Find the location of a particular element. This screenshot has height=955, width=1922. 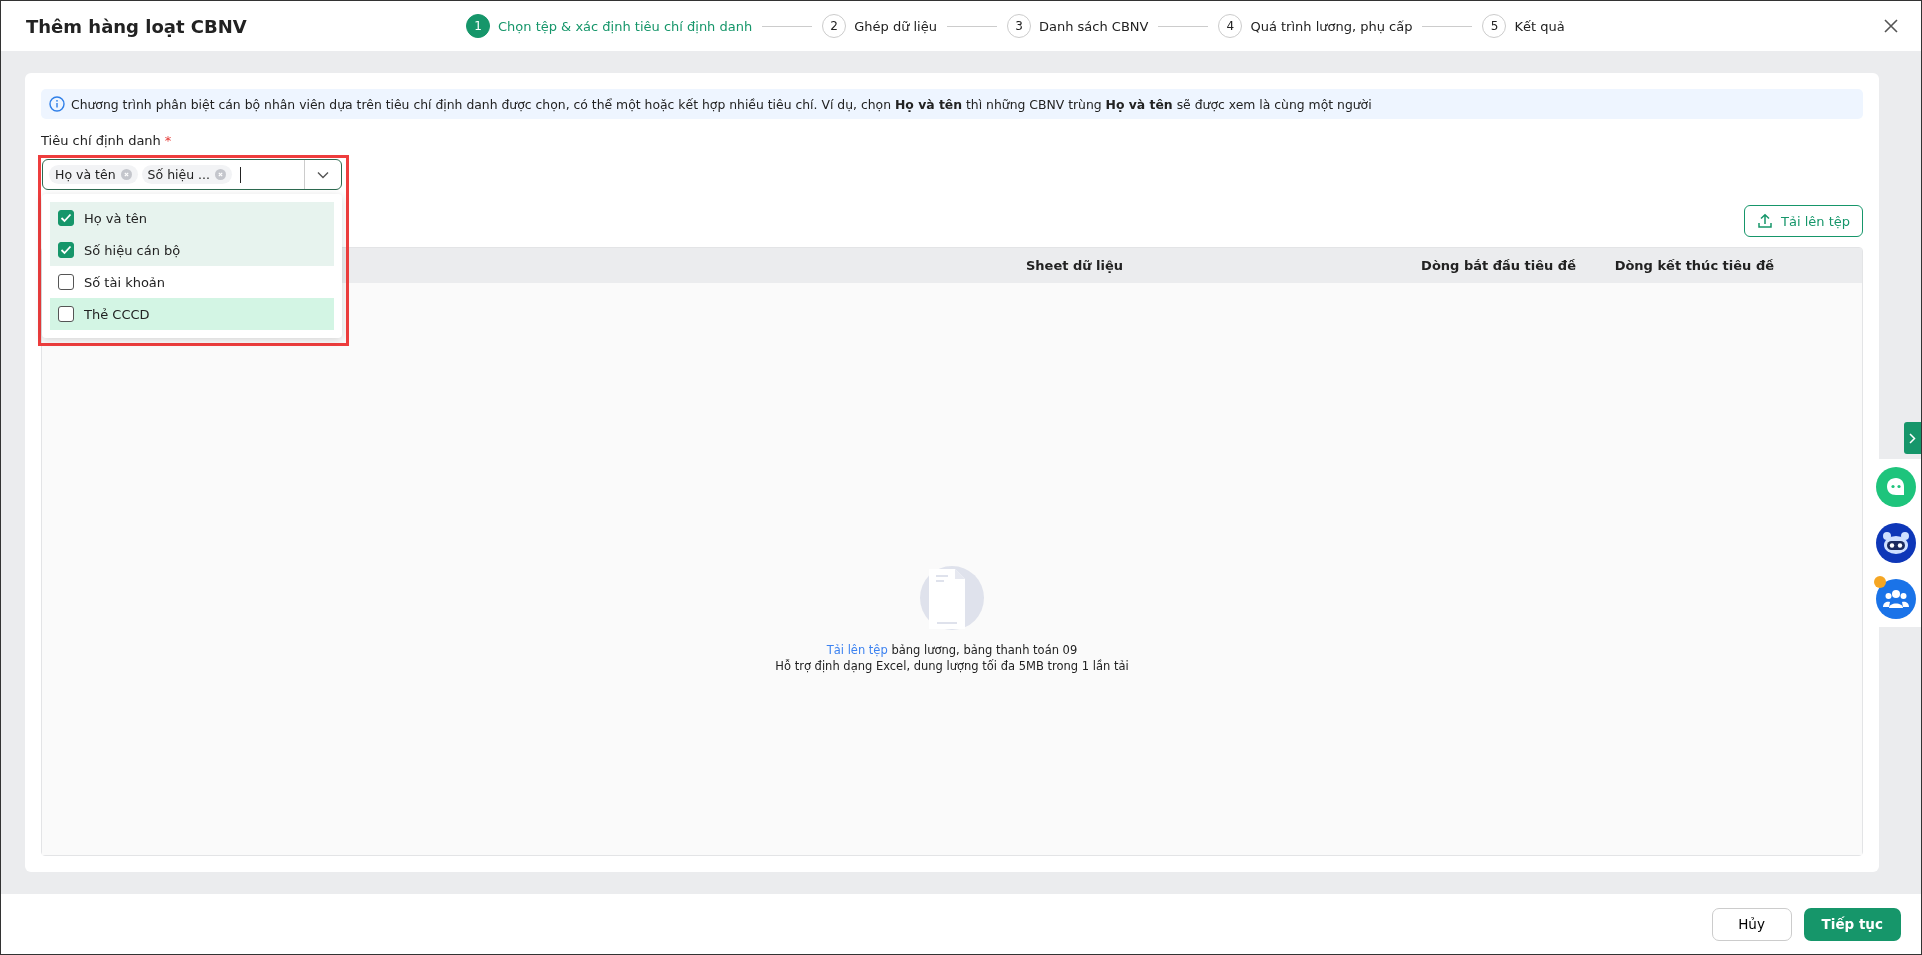

option-label: Số hiệu cán bộ is located at coordinates (132, 250).